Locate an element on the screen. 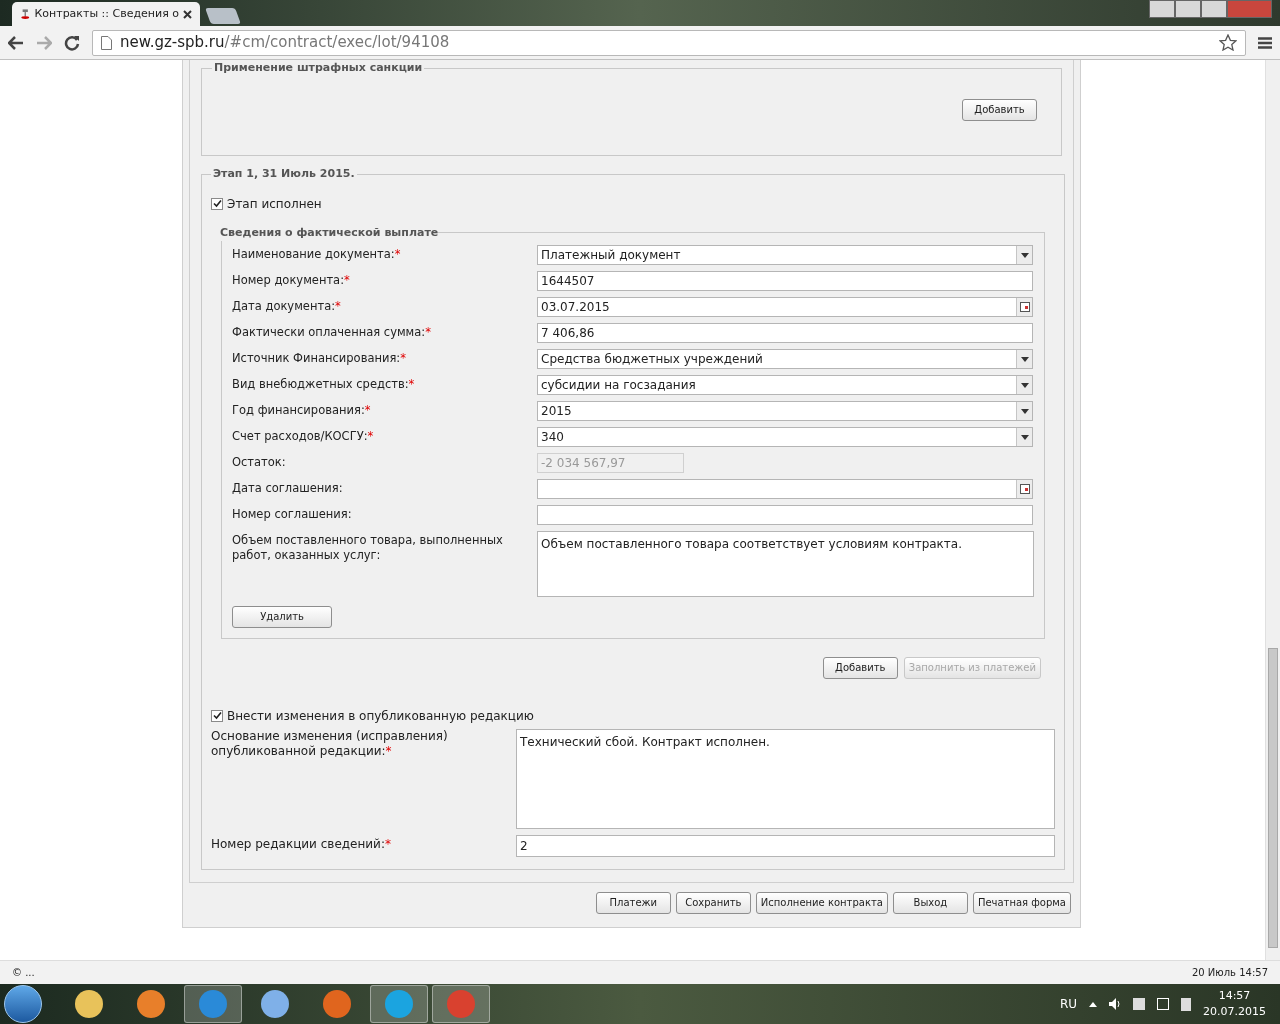  date-field is located at coordinates (785, 489).